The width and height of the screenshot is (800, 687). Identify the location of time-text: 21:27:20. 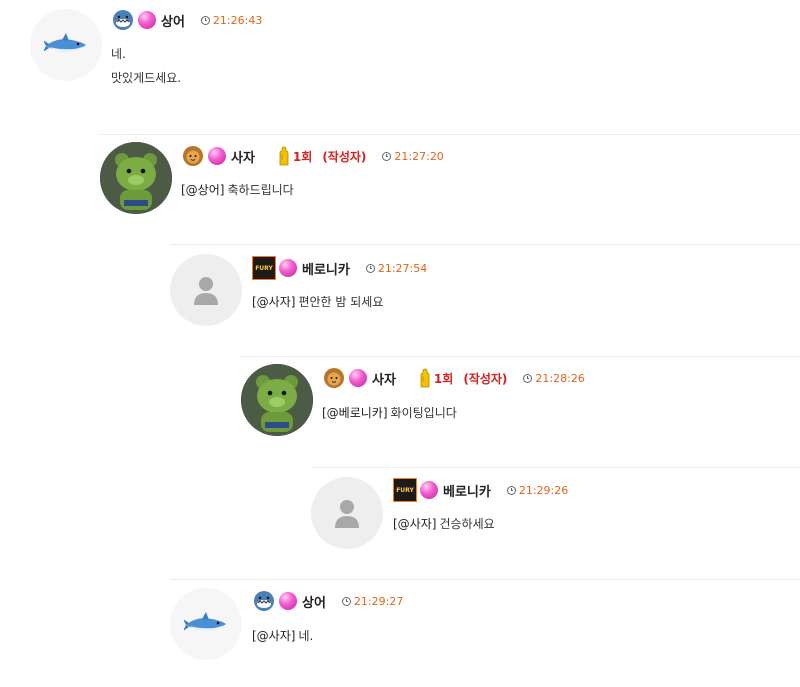
(419, 156).